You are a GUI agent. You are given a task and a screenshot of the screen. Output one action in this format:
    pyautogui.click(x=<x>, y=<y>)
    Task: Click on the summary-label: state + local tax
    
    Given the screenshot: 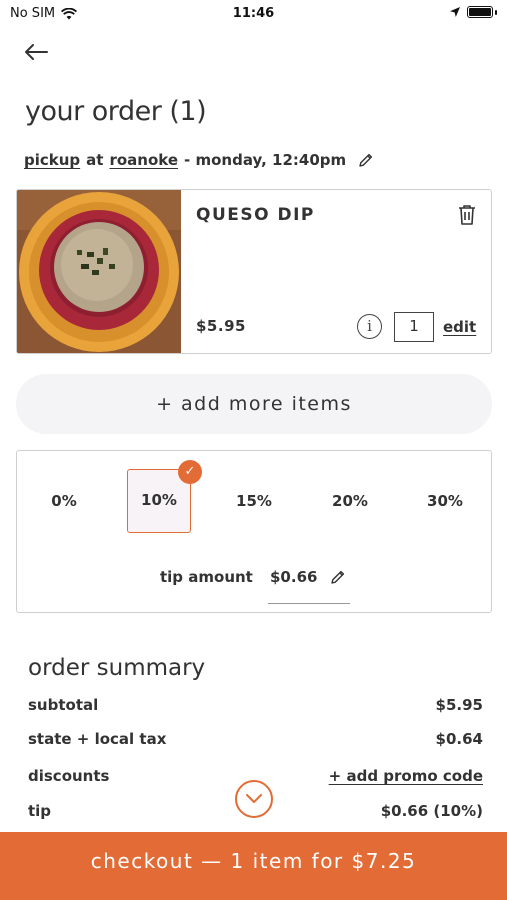 What is the action you would take?
    pyautogui.click(x=97, y=739)
    